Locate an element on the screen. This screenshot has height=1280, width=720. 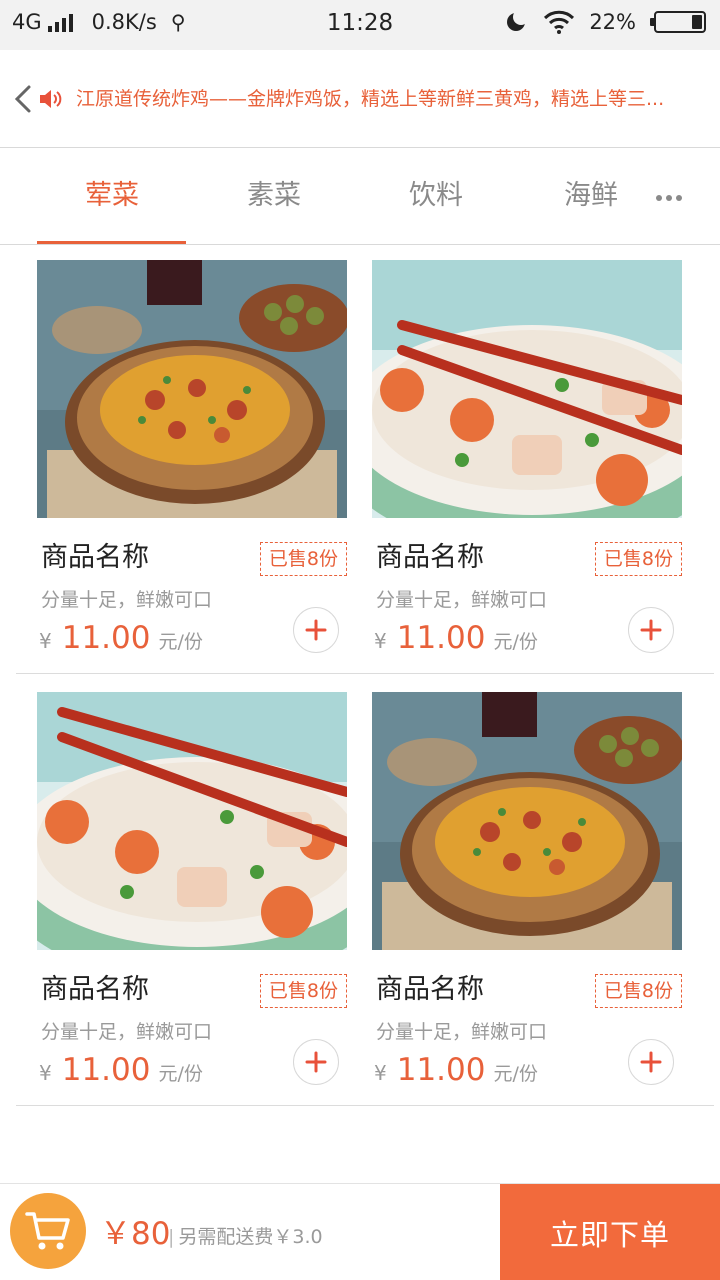
status-bar: 4G 0.8K/s ⚲ 11:28 22% ⚡ is located at coordinates (360, 25).